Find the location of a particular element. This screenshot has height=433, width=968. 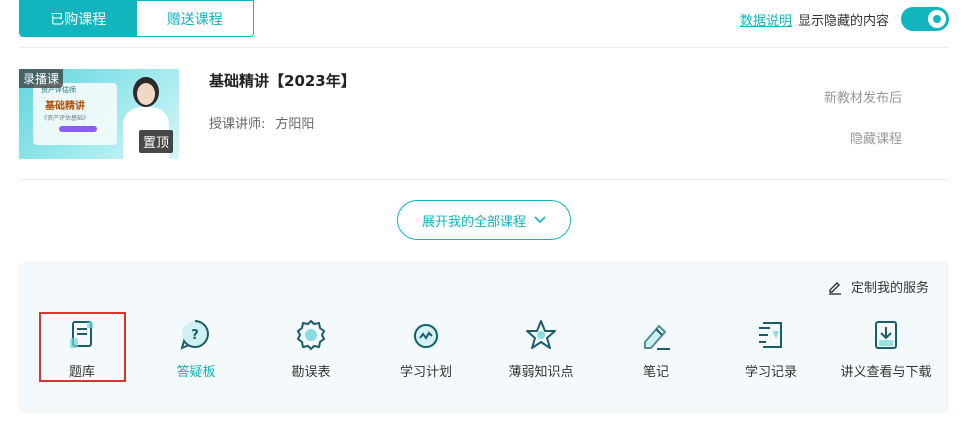

service-study-record: 学习记录 is located at coordinates (771, 349).